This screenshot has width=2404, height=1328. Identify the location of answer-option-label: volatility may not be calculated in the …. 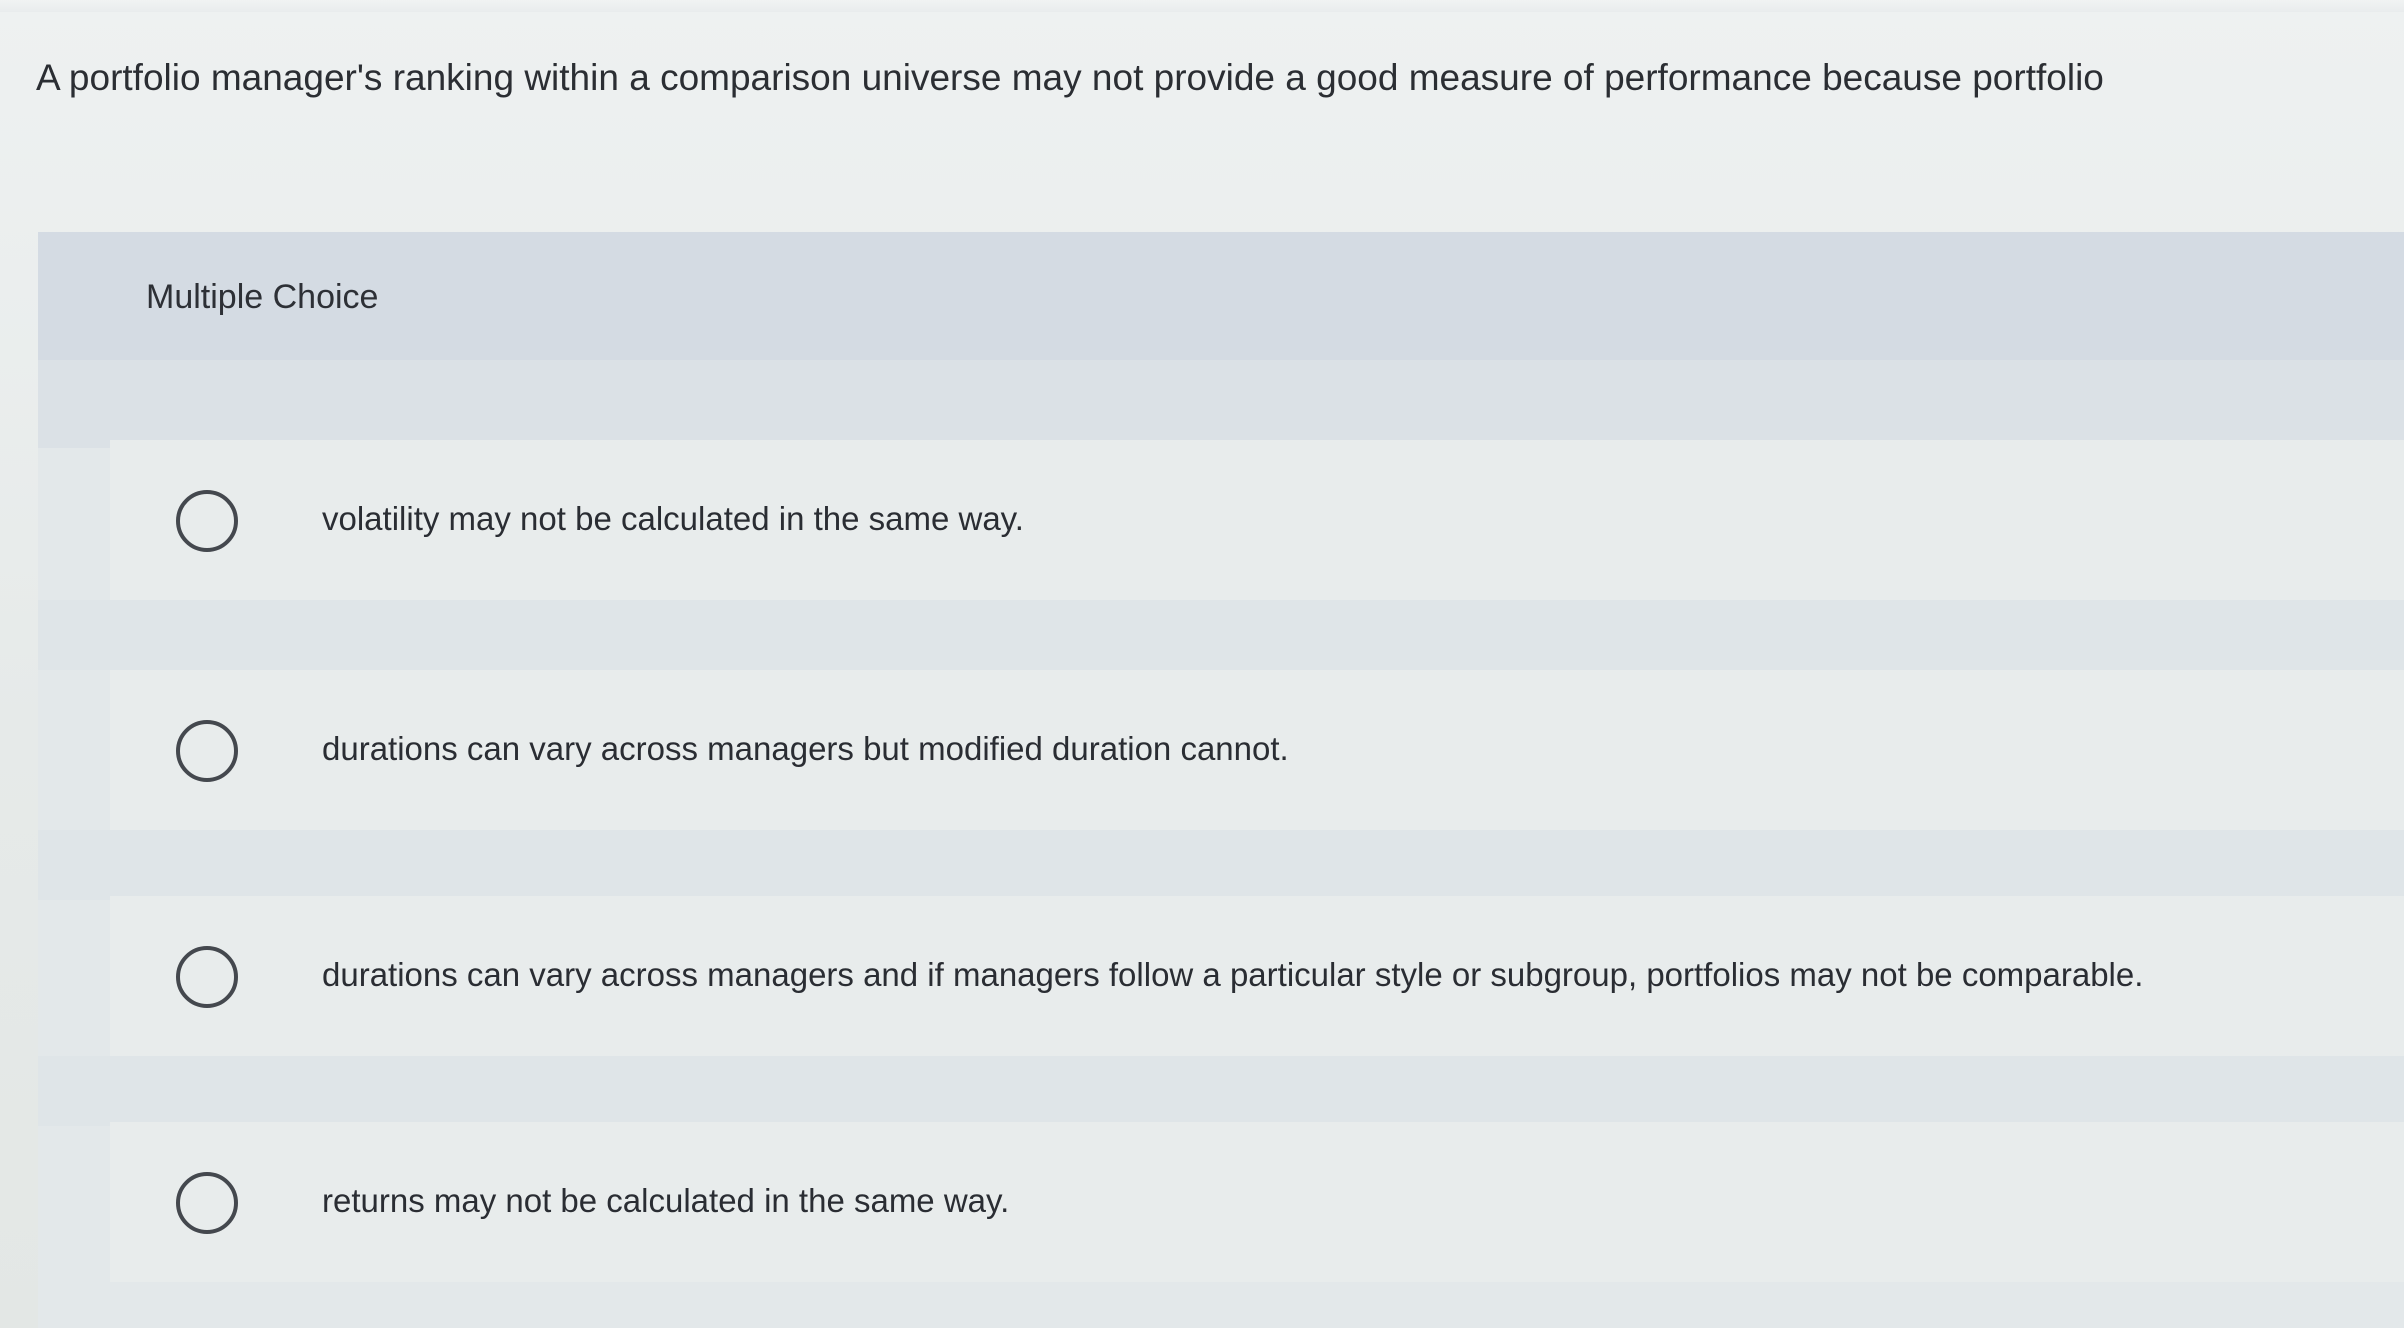
(673, 518).